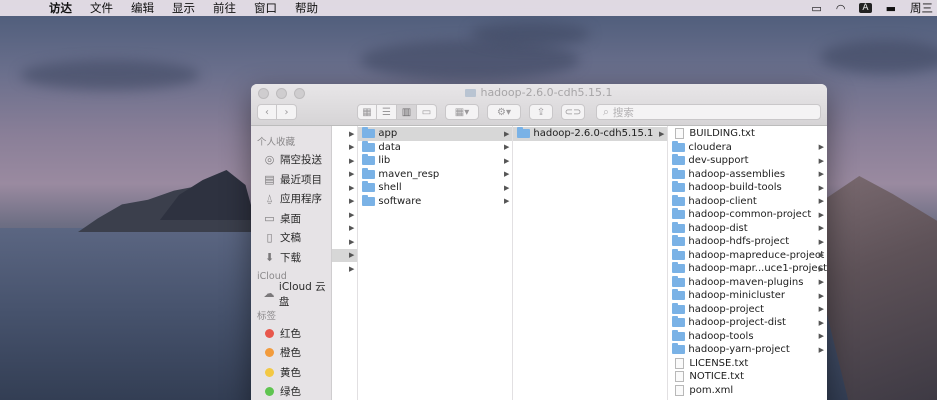 This screenshot has height=400, width=937. What do you see at coordinates (287, 112) in the screenshot?
I see `forward-button: ›` at bounding box center [287, 112].